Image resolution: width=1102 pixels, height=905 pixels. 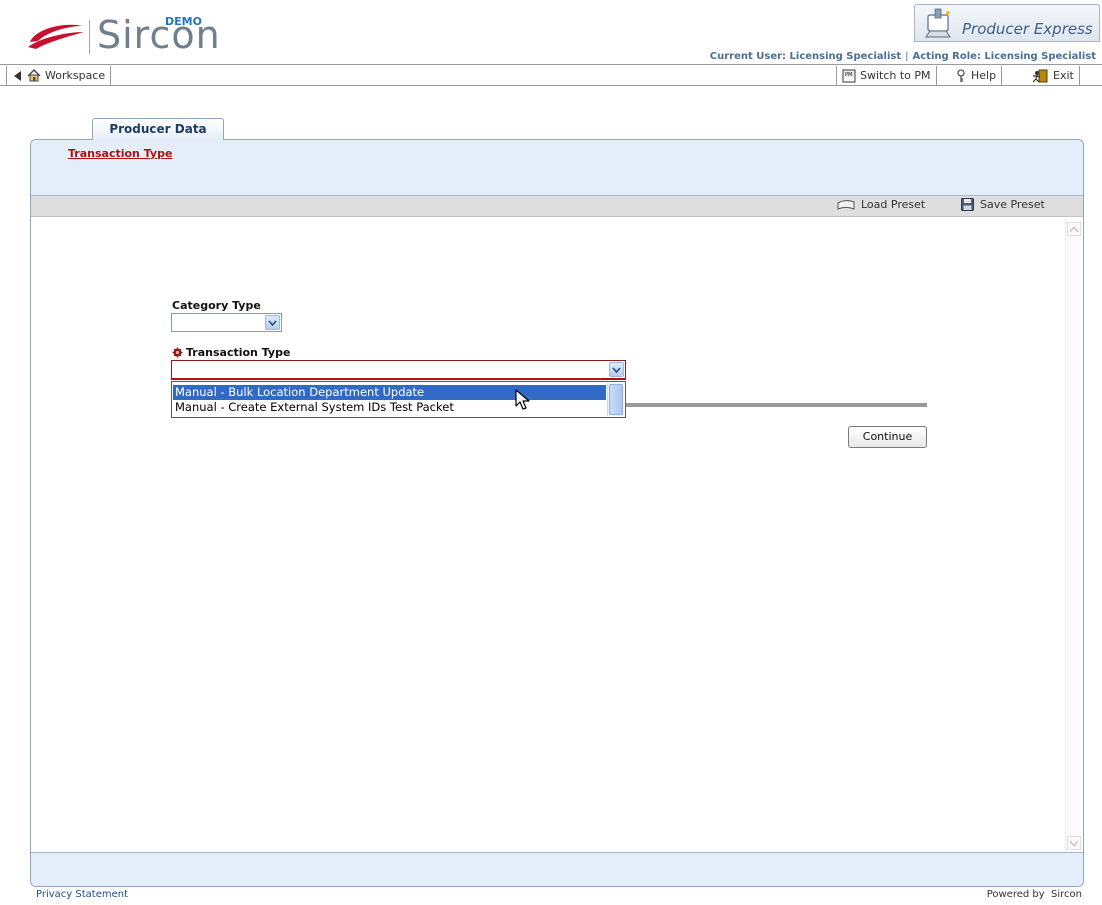 I want to click on dropdown-scroll-thumb, so click(x=616, y=399).